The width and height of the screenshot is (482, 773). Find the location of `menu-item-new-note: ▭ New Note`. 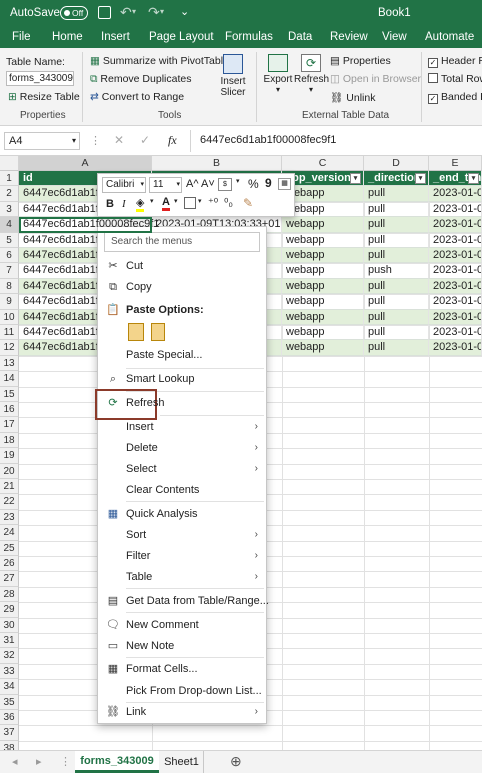

menu-item-new-note: ▭ New Note is located at coordinates (182, 646).